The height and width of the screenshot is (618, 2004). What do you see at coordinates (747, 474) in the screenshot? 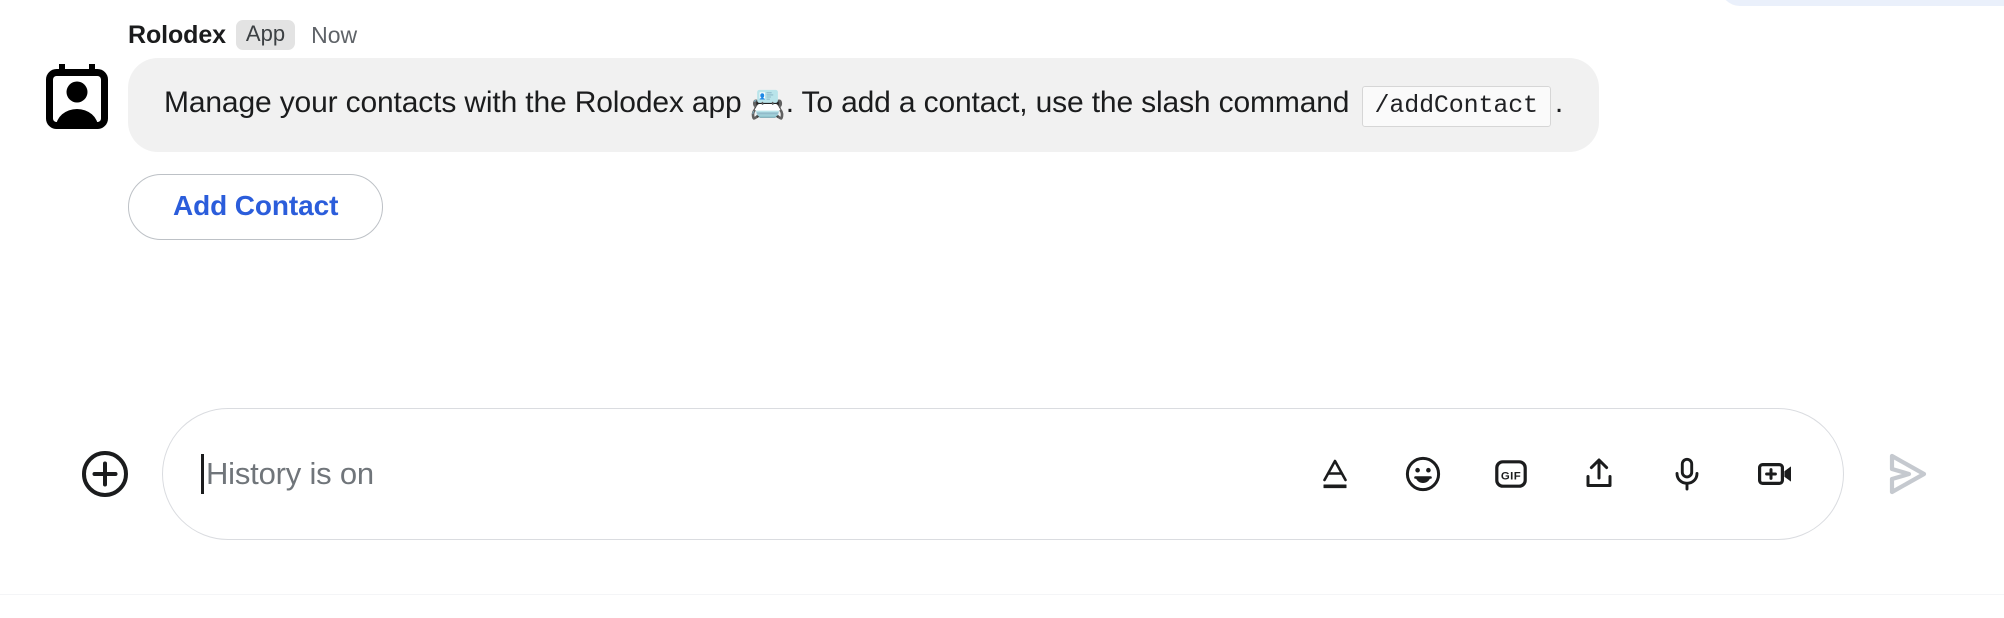
I see `message-input-placeholder: History is on` at bounding box center [747, 474].